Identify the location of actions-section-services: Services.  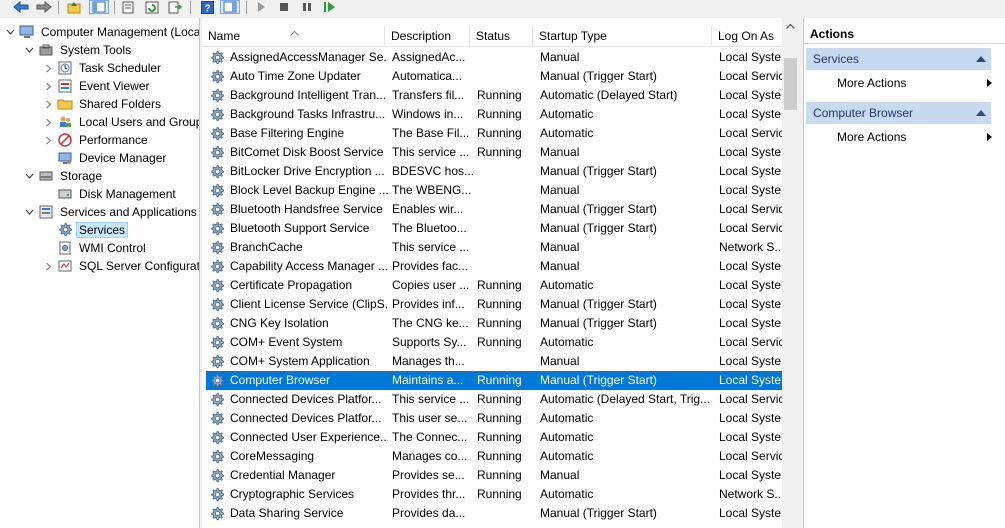
(898, 59).